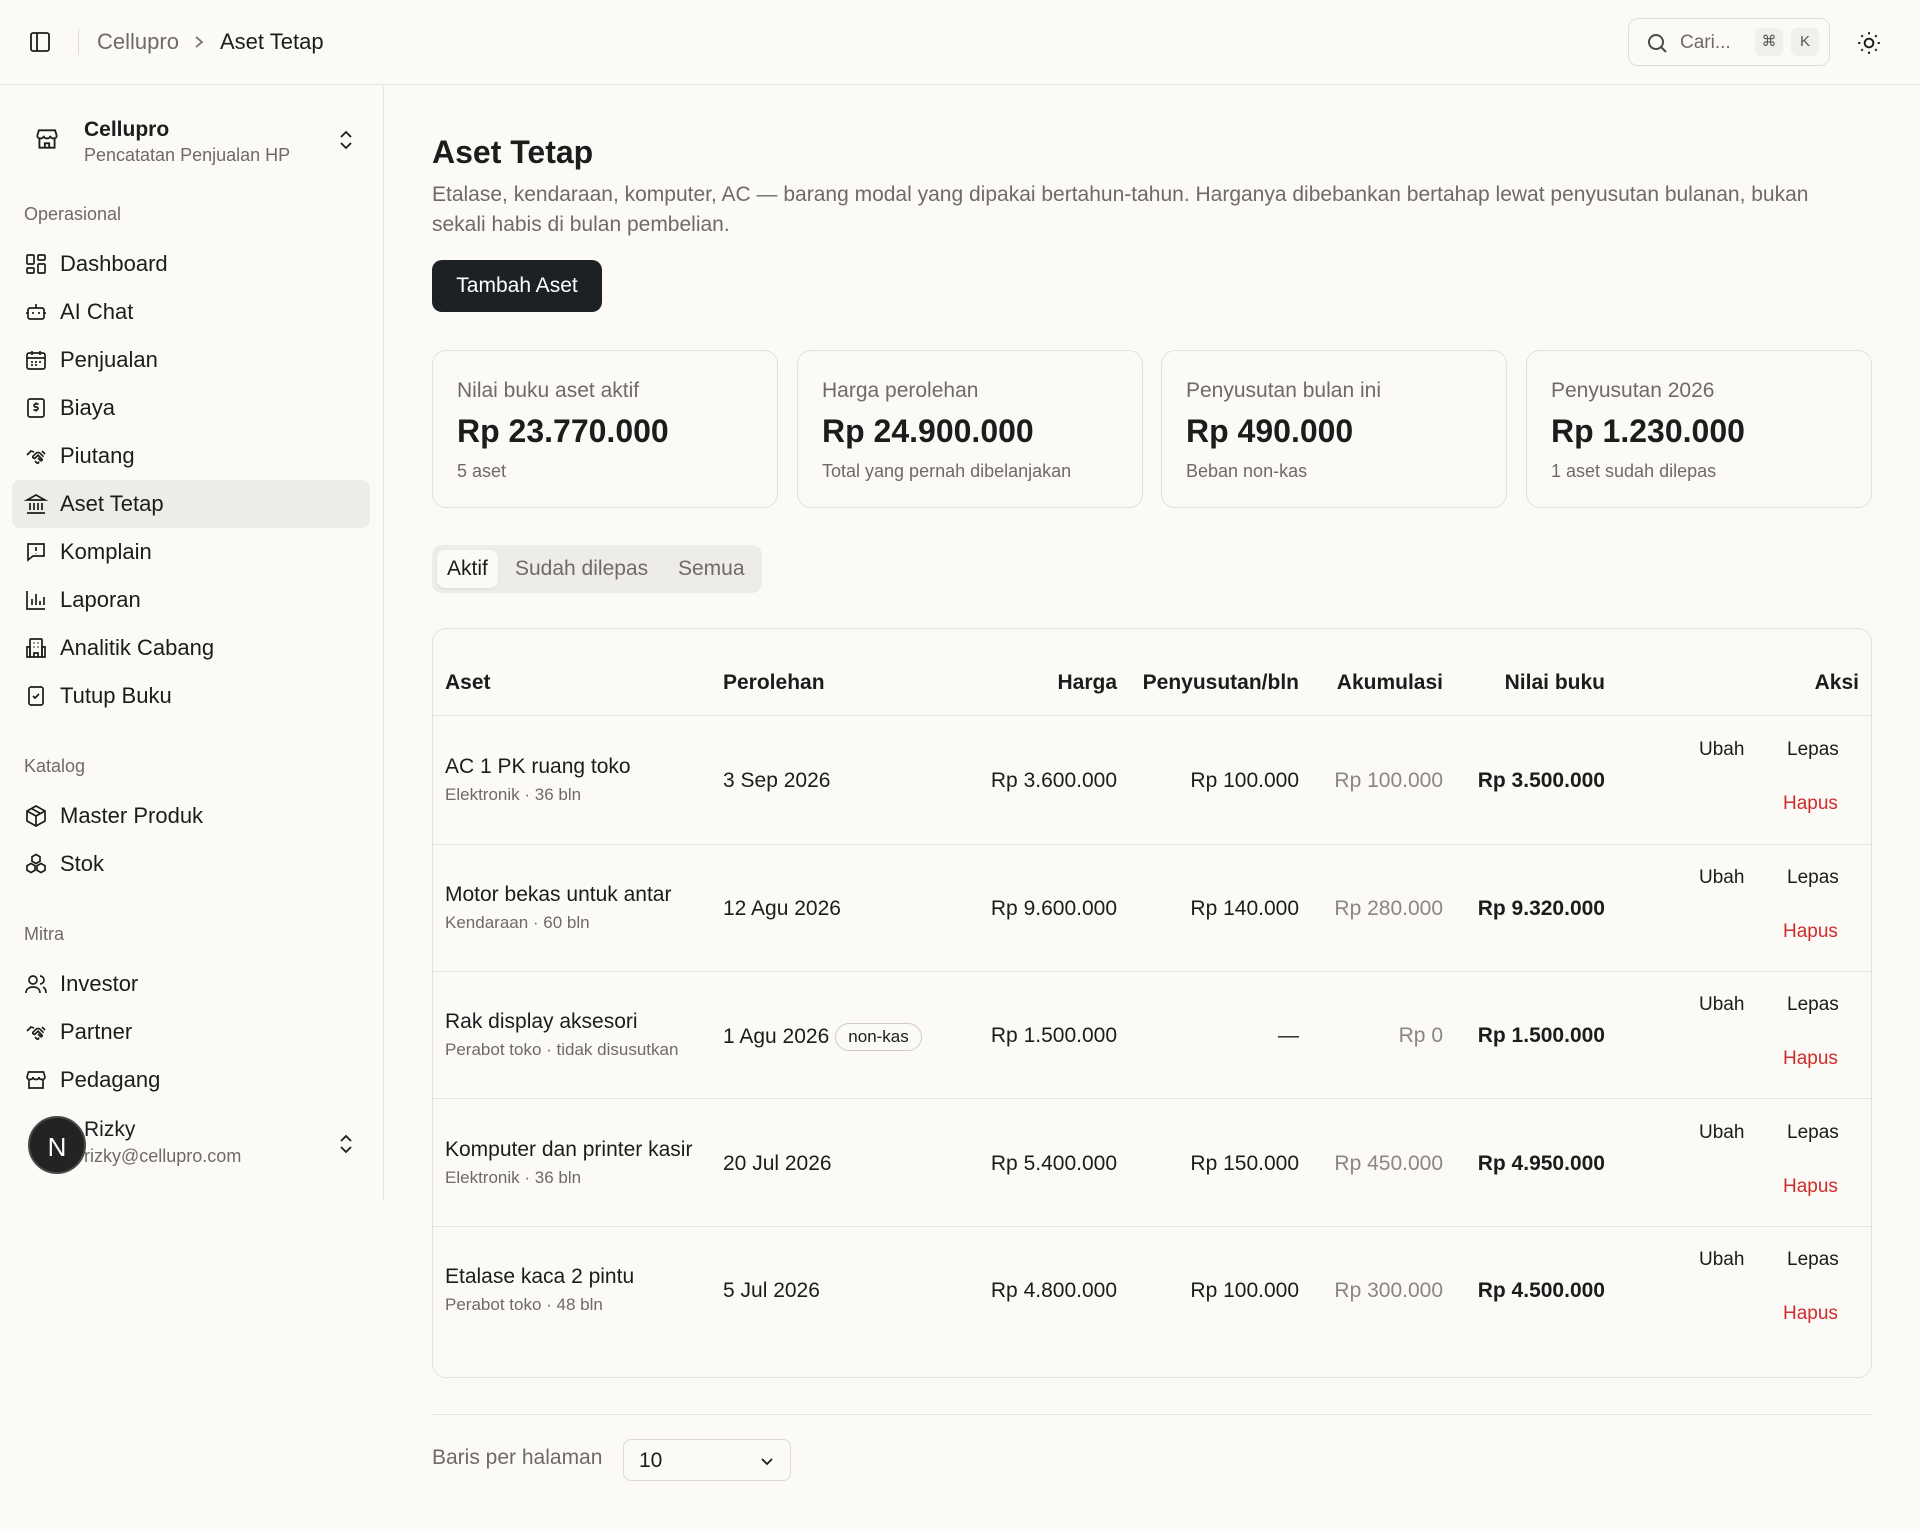  What do you see at coordinates (517, 286) in the screenshot?
I see `add-asset-button: Tambah Aset` at bounding box center [517, 286].